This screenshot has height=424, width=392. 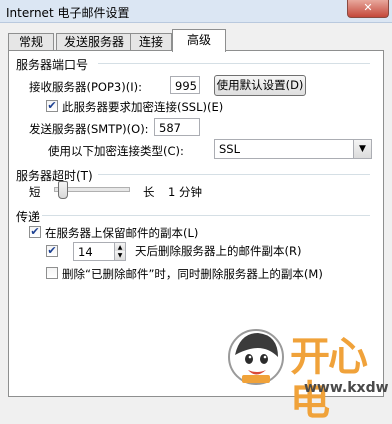 I want to click on server-timeout-heading: 服务器超时(T), so click(x=54, y=176).